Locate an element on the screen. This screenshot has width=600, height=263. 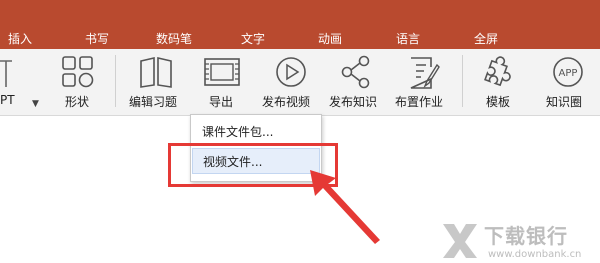
template-button: 模板 is located at coordinates (496, 82).